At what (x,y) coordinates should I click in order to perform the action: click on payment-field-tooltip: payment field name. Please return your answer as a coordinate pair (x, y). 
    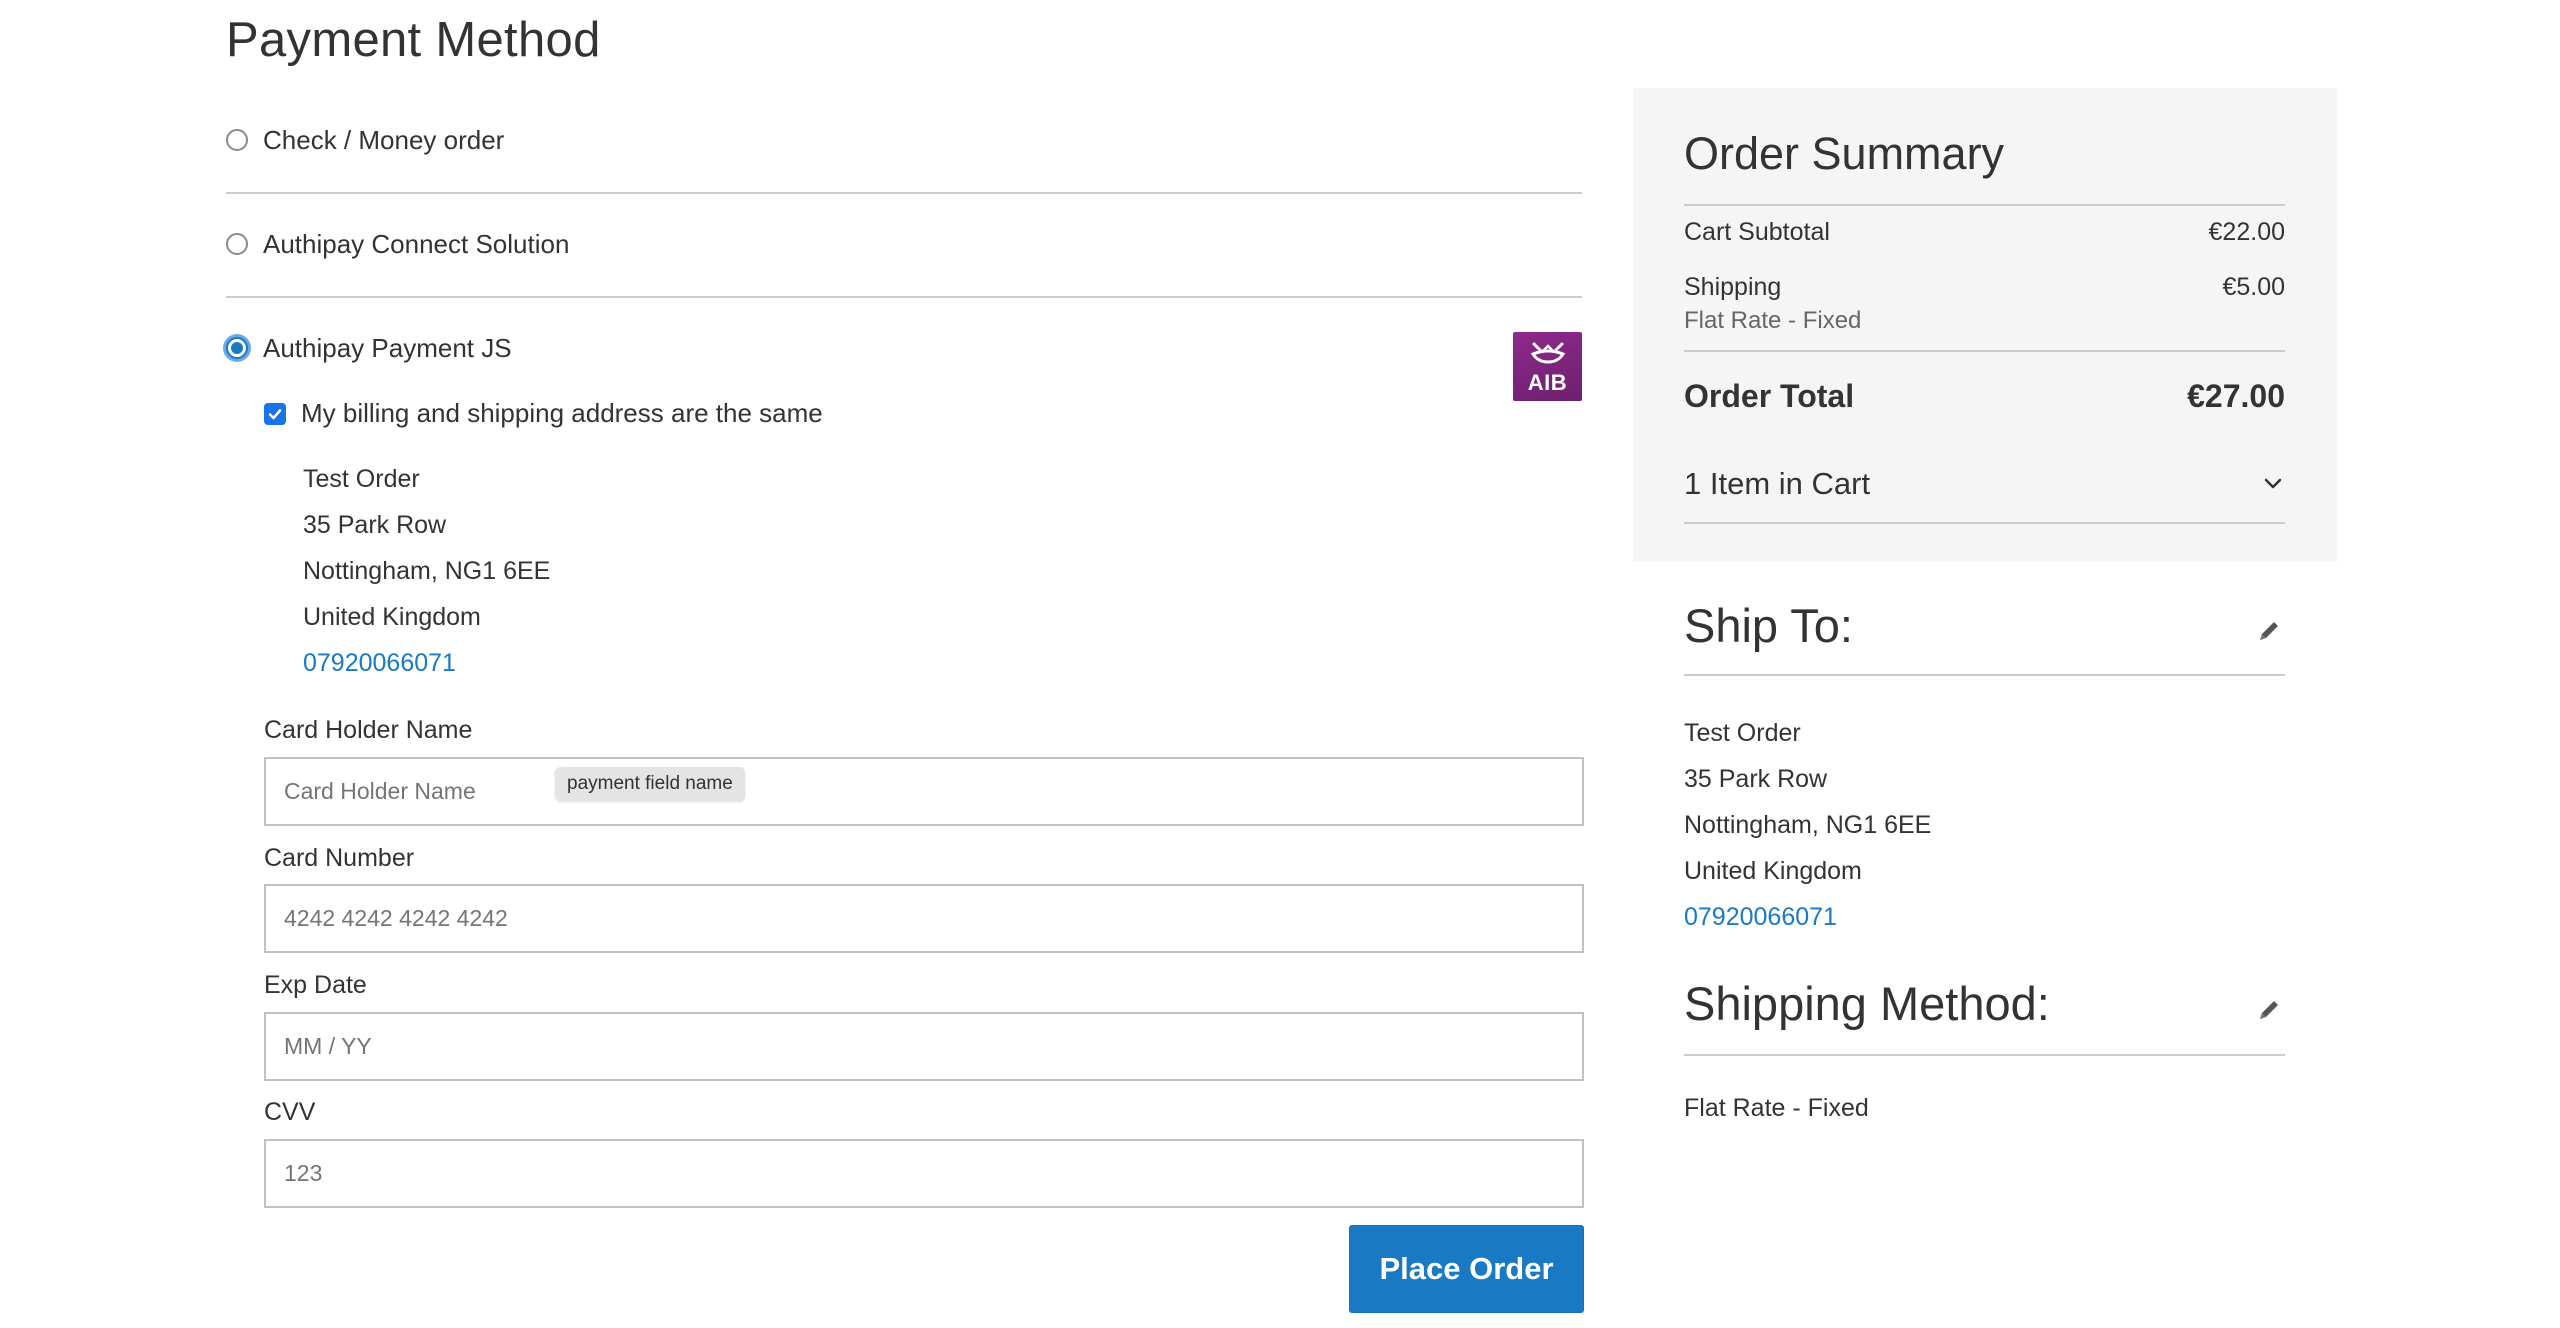
    Looking at the image, I should click on (650, 784).